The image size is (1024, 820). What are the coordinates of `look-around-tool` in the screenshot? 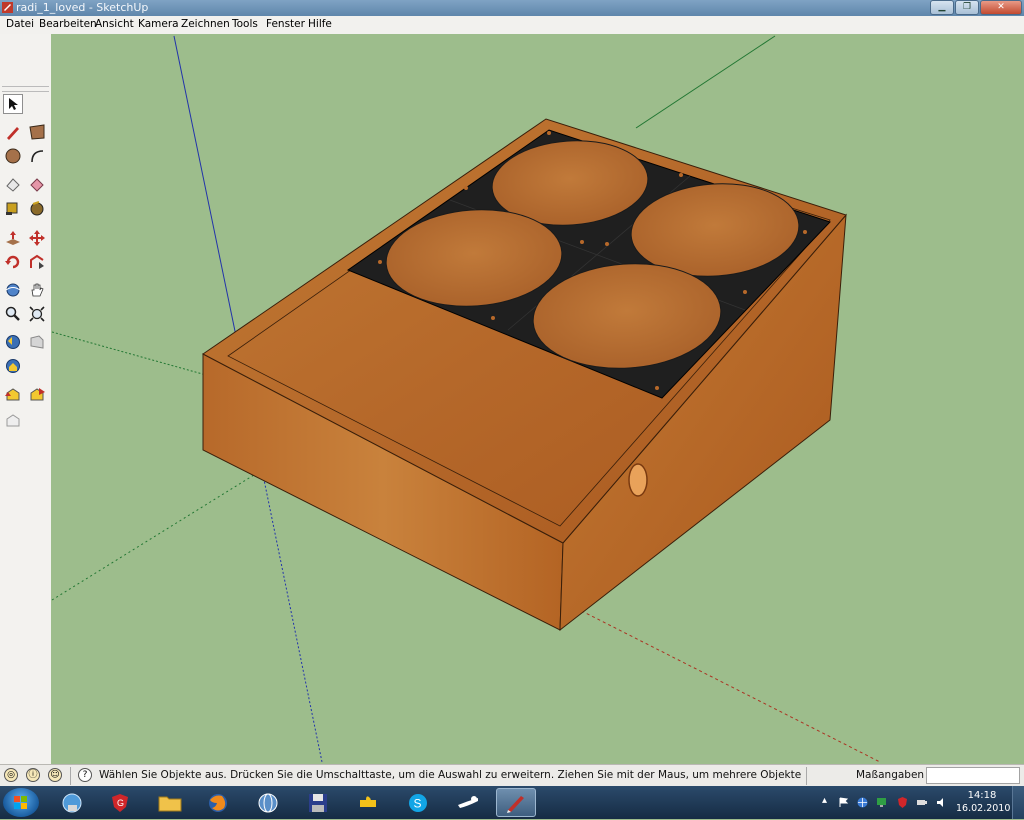 It's located at (13, 394).